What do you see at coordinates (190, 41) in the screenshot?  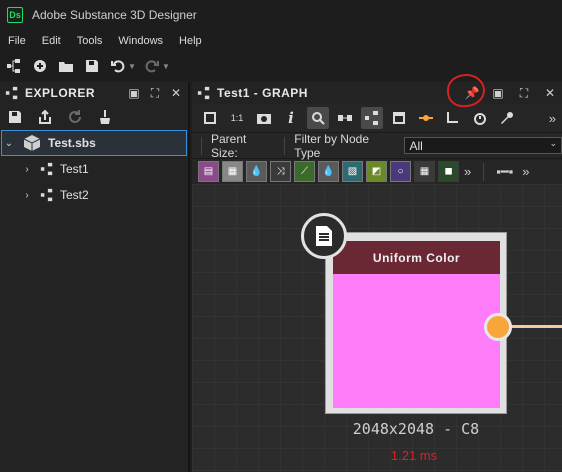 I see `menu-help: Help` at bounding box center [190, 41].